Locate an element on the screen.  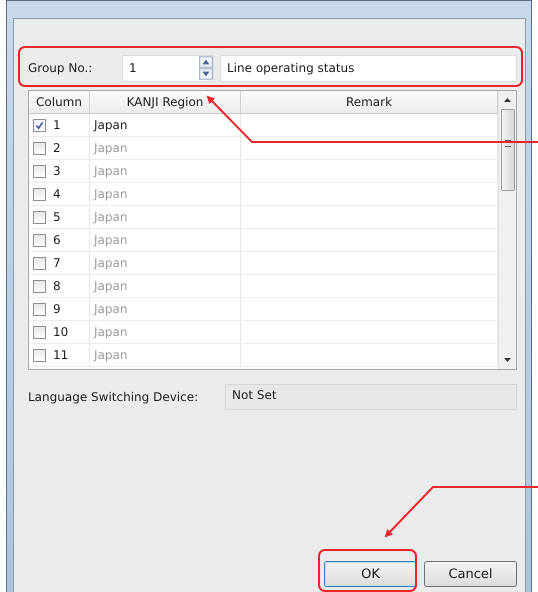
table-cell: 10 is located at coordinates (60, 332).